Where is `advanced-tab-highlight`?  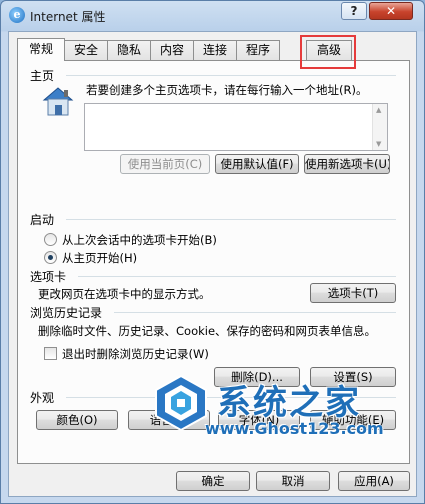
advanced-tab-highlight is located at coordinates (328, 52).